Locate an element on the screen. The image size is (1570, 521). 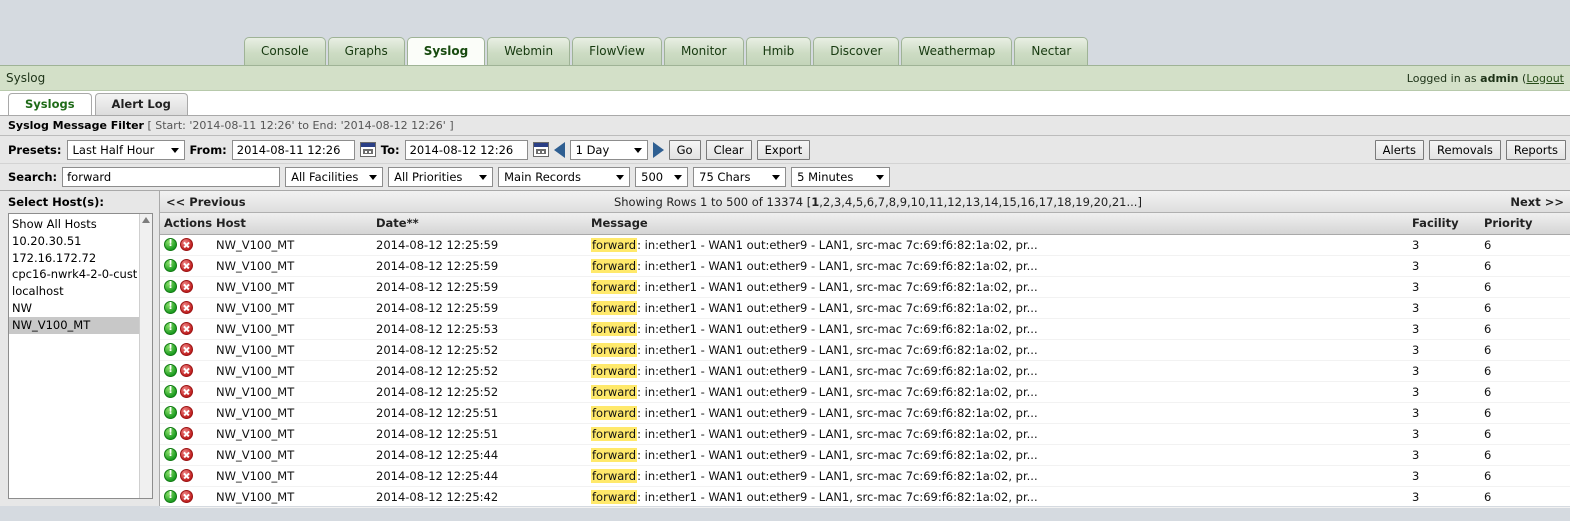
host-list-item: NW_V100_MT is located at coordinates (80, 325).